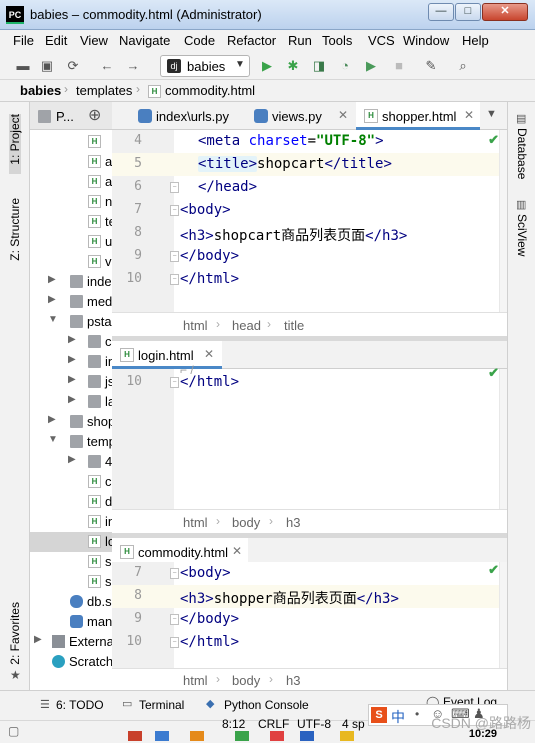  I want to click on run-with-coverage-icon: ◨, so click(319, 66).